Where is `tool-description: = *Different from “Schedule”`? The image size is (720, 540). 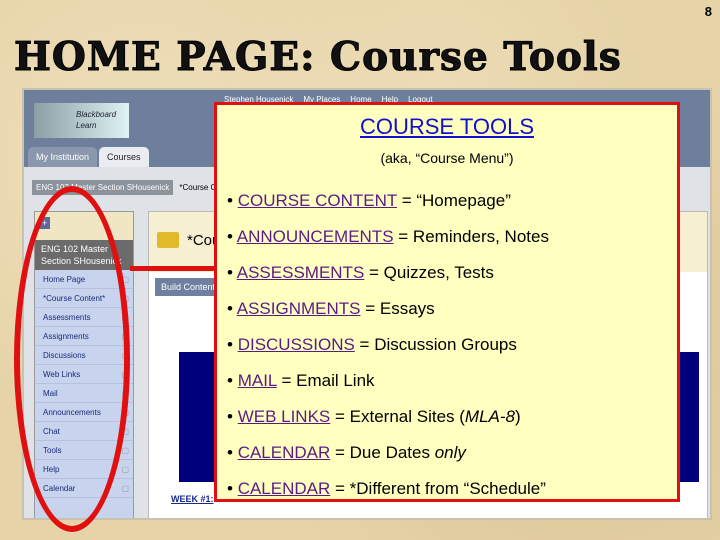
tool-description: = *Different from “Schedule” is located at coordinates (438, 488).